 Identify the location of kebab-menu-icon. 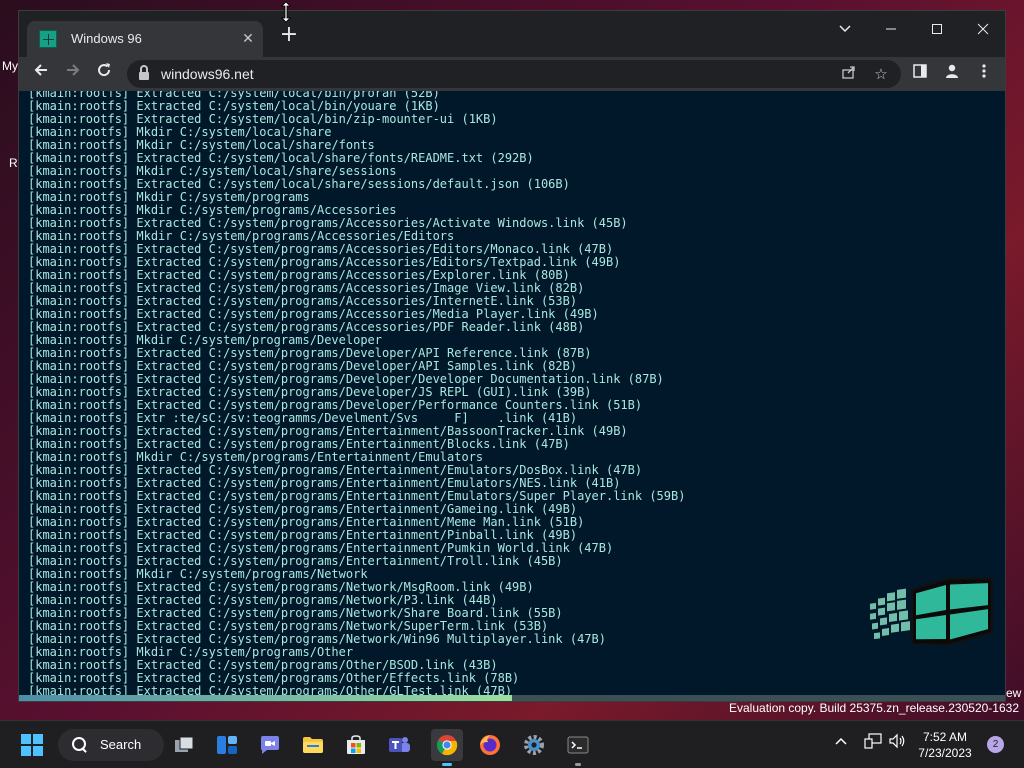
(984, 74).